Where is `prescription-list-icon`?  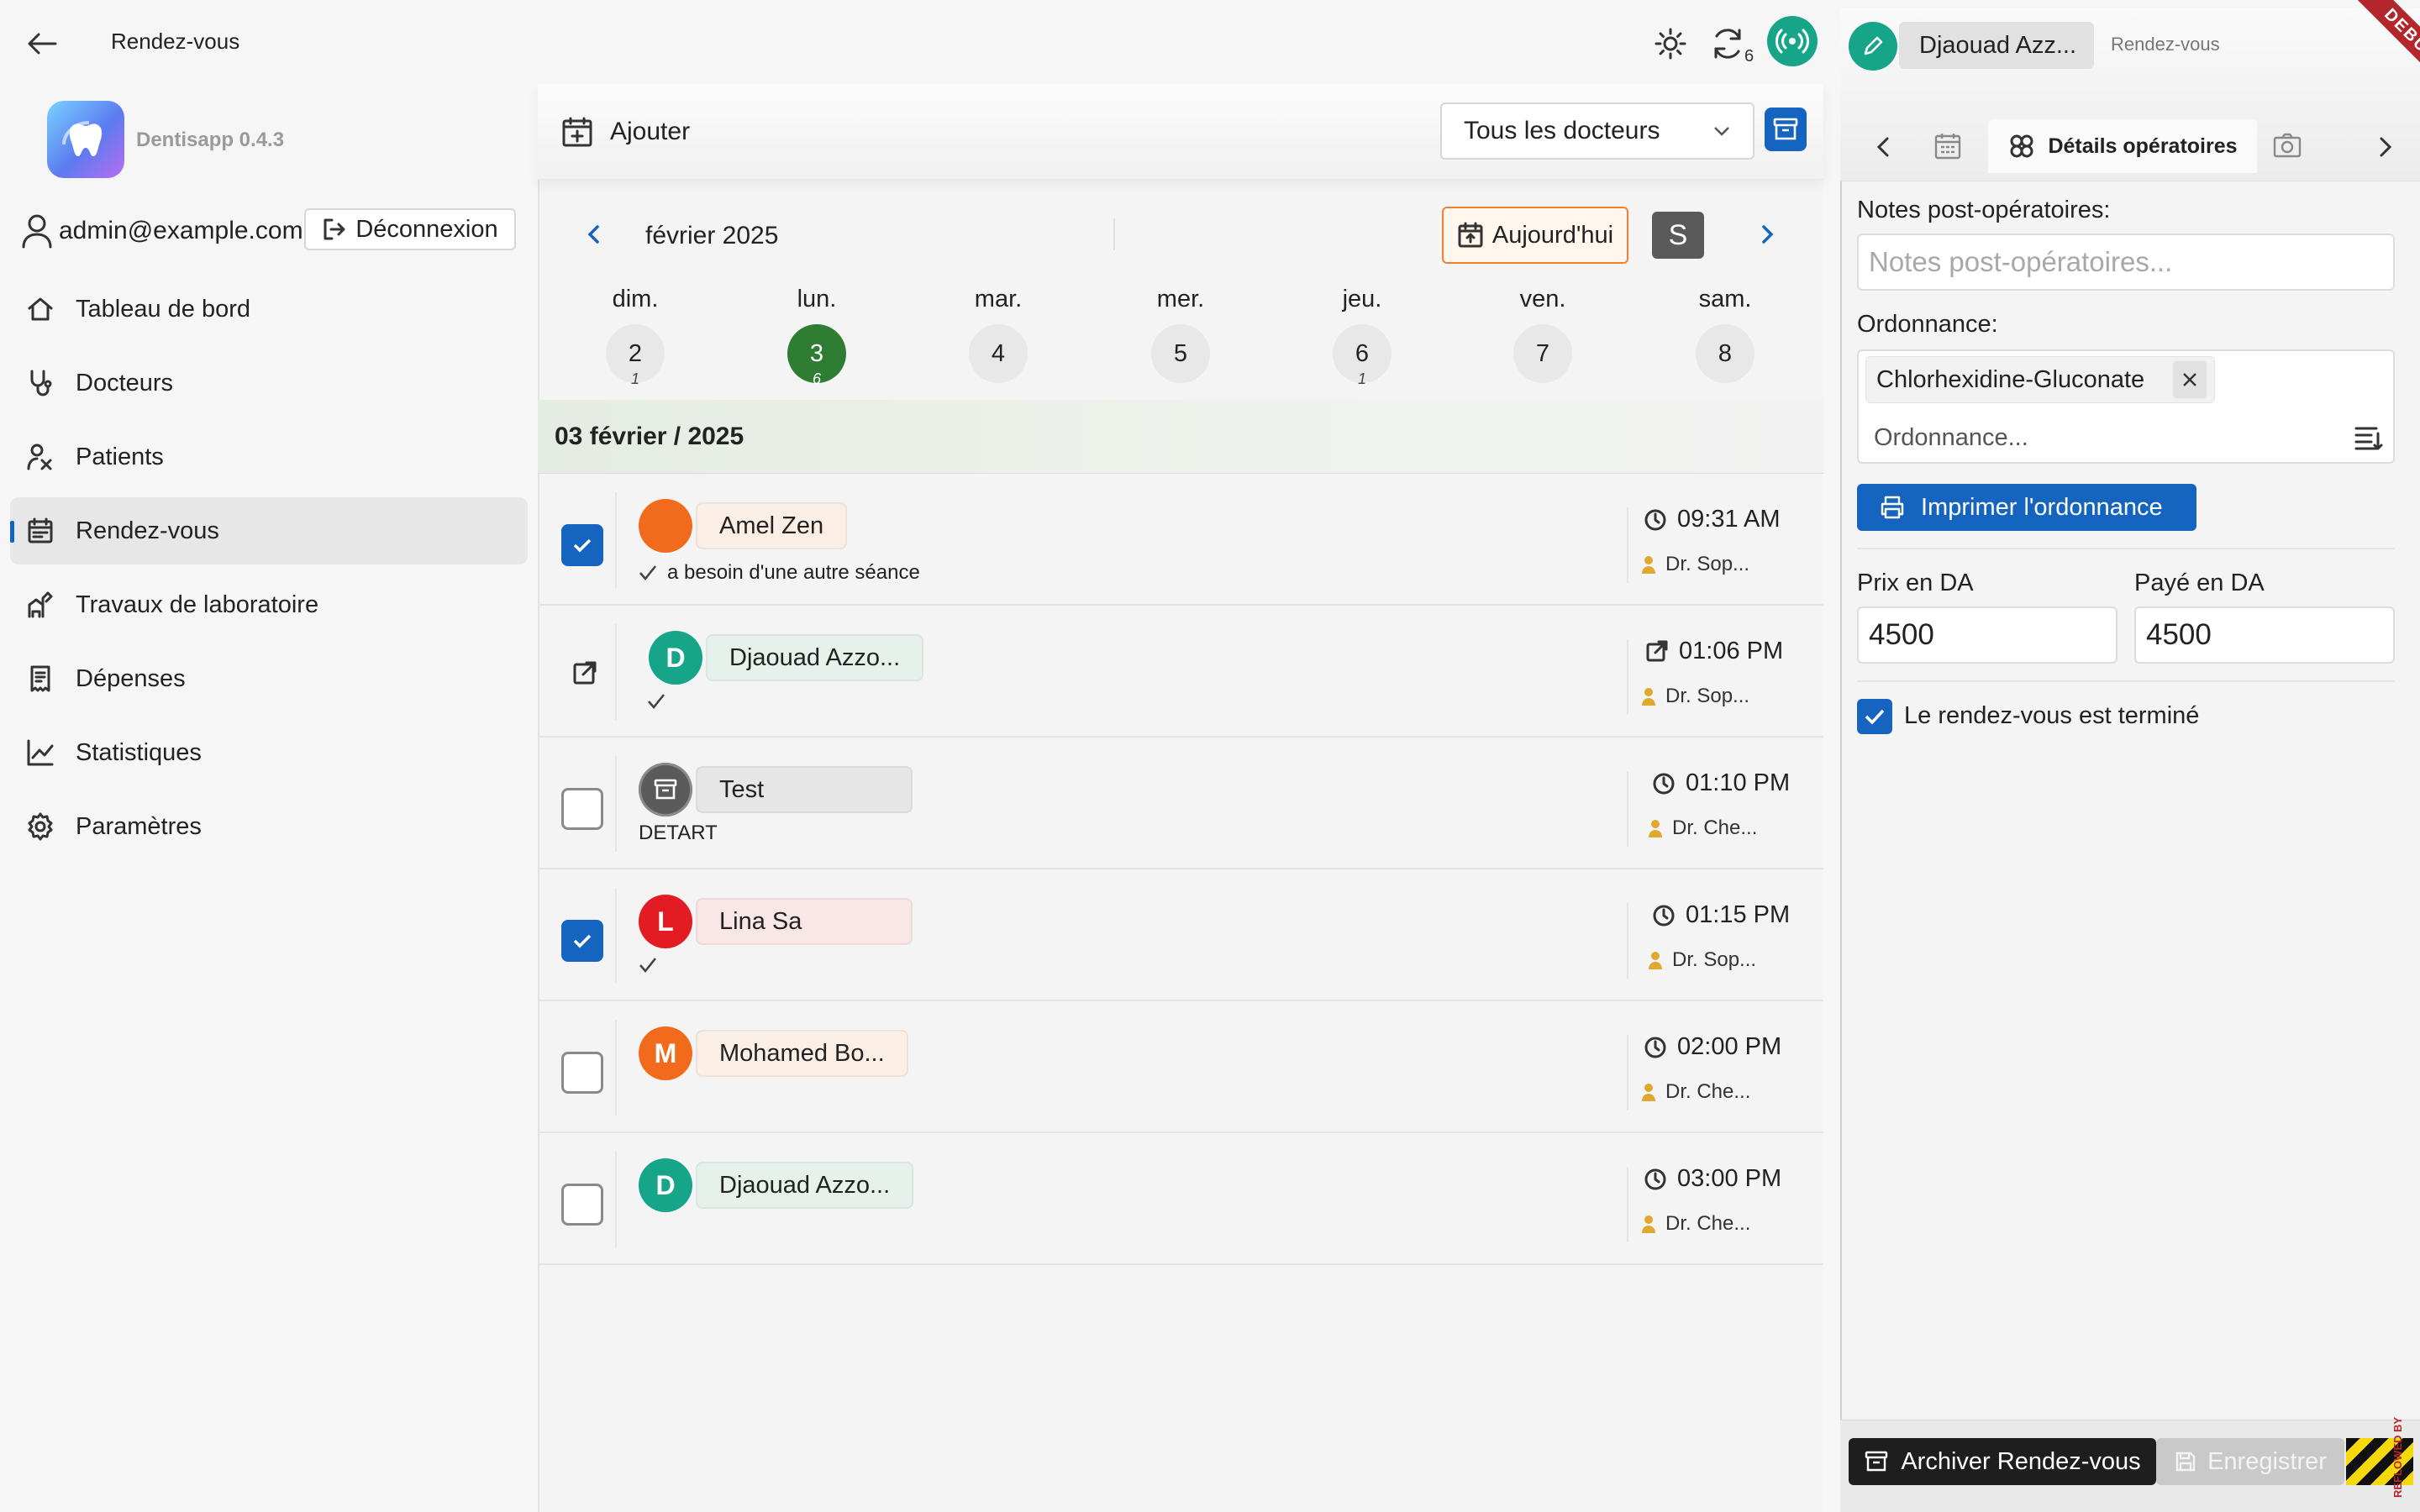
prescription-list-icon is located at coordinates (2369, 438).